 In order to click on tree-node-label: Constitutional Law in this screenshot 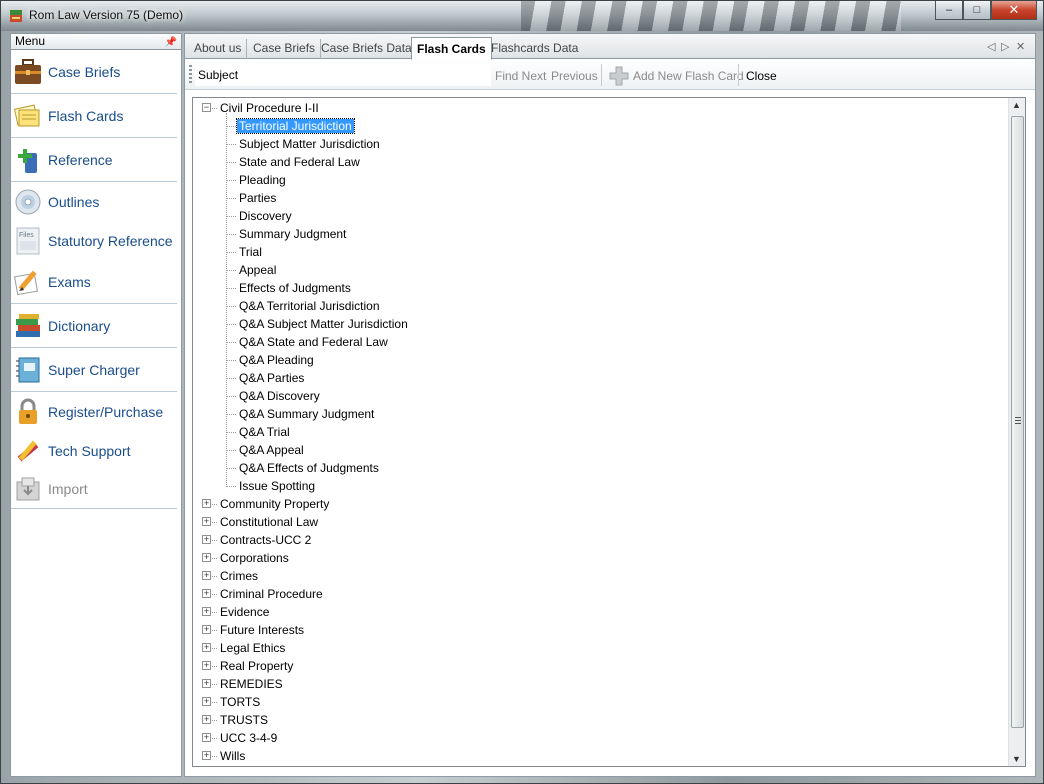, I will do `click(269, 522)`.